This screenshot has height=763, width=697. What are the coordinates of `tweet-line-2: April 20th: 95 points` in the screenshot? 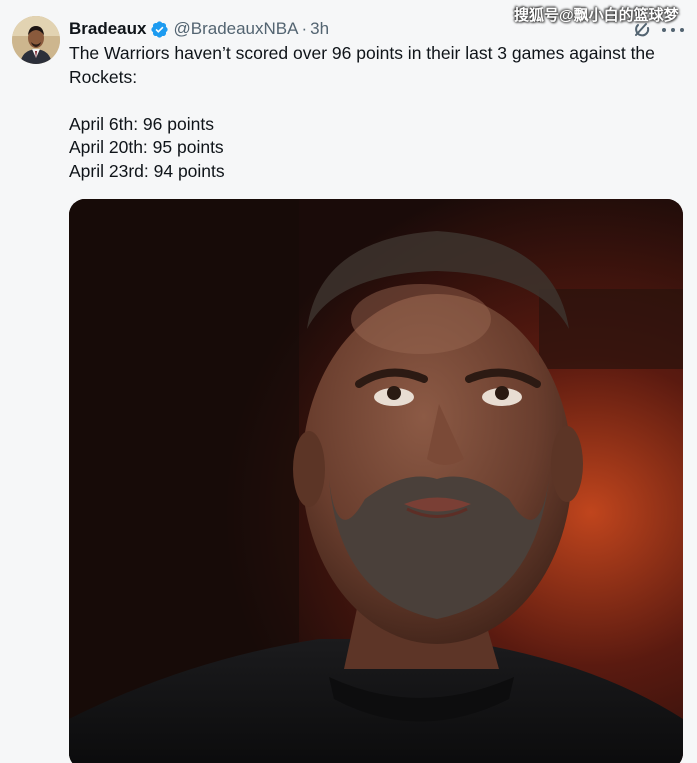 It's located at (146, 147).